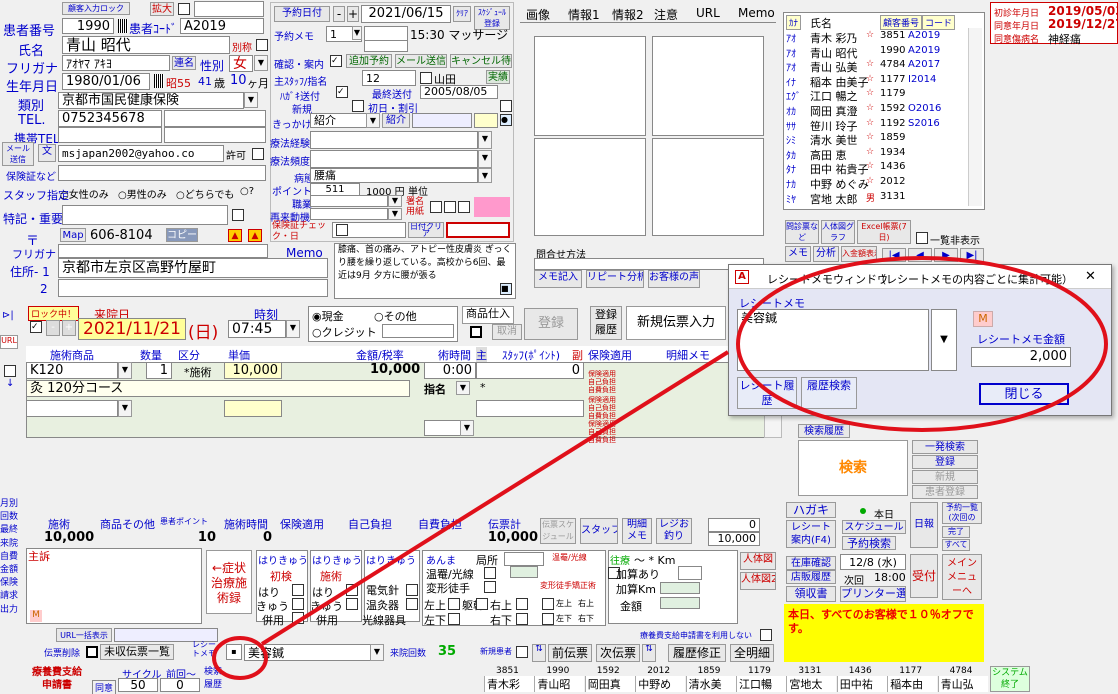 Image resolution: width=1118 pixels, height=694 pixels. Describe the element at coordinates (218, 388) in the screenshot. I see `row2-item: 灸 120分コース` at that location.